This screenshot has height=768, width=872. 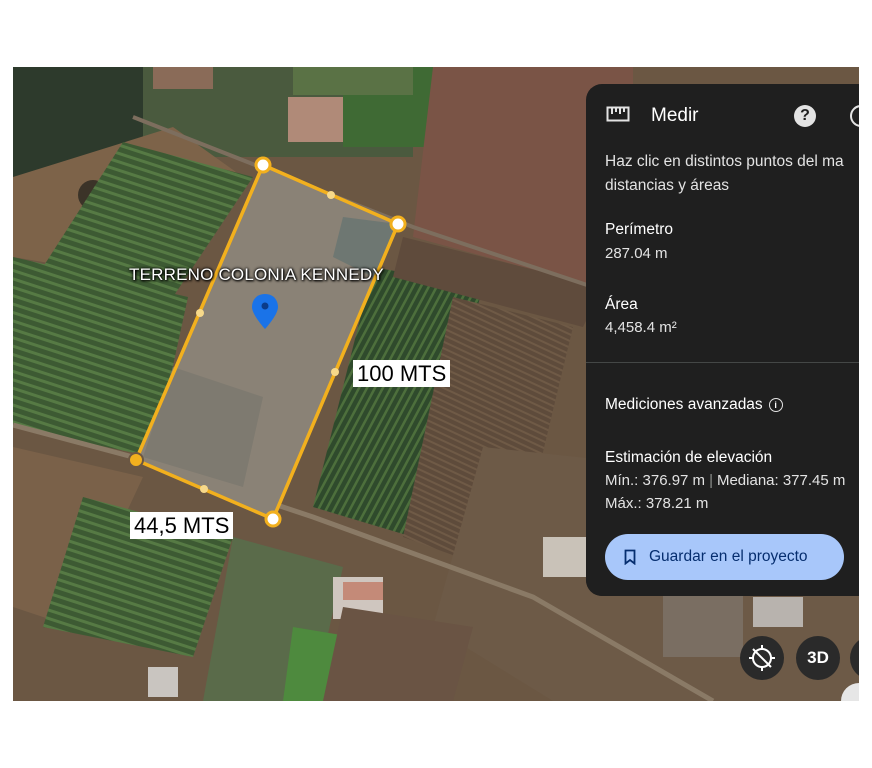 What do you see at coordinates (618, 114) in the screenshot?
I see `ruler-icon` at bounding box center [618, 114].